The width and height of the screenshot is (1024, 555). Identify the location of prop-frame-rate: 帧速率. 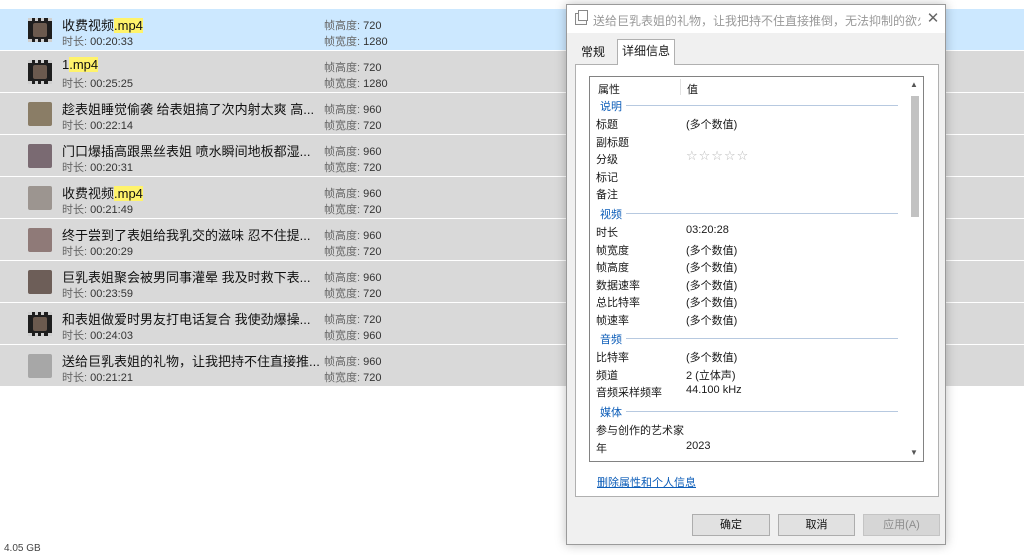
(612, 321).